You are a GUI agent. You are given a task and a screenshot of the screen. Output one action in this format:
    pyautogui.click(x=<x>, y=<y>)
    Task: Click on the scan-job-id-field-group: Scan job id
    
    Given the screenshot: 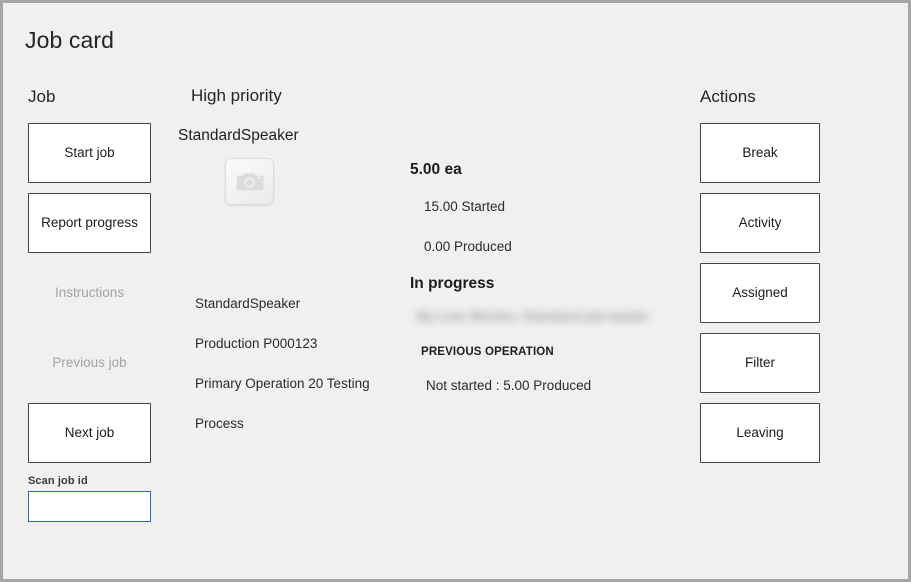 What is the action you would take?
    pyautogui.click(x=89, y=498)
    